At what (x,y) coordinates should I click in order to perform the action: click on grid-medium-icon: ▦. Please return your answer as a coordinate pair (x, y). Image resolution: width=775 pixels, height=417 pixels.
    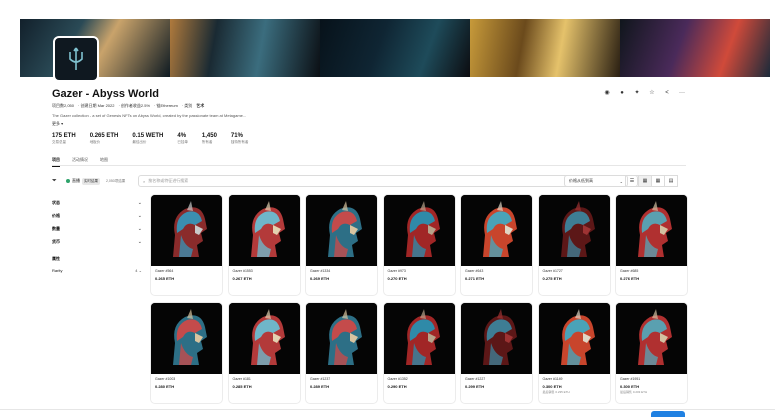
    Looking at the image, I should click on (658, 181).